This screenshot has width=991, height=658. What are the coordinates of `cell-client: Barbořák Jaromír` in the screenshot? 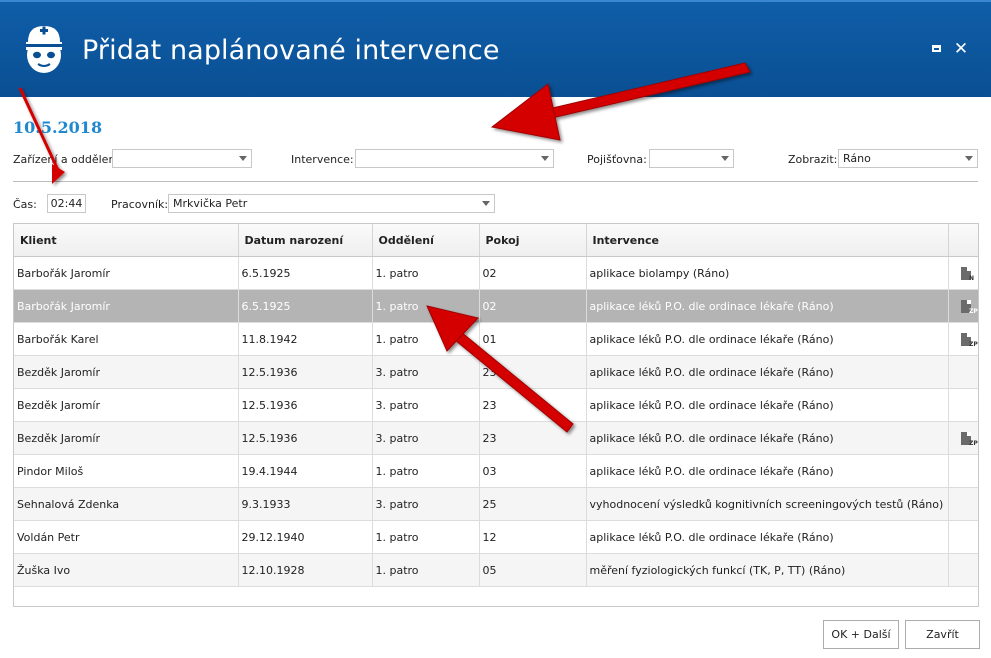 It's located at (126, 306).